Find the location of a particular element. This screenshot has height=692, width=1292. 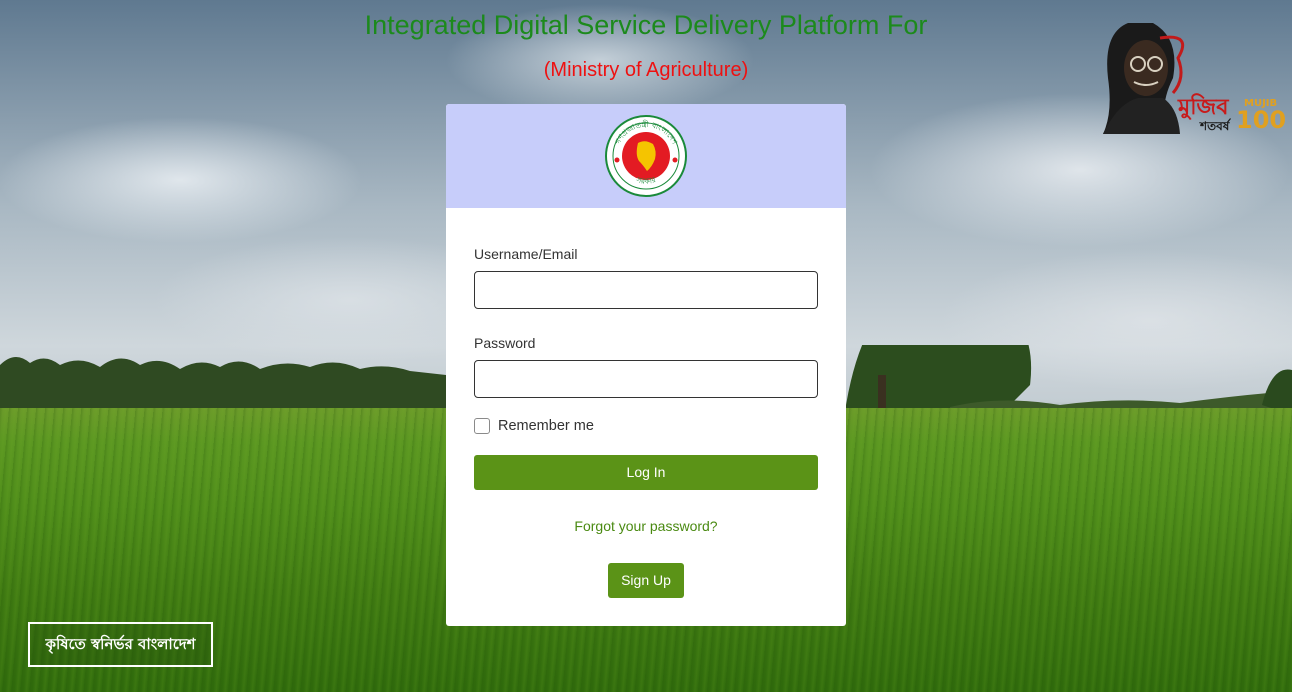

password-input is located at coordinates (646, 379).